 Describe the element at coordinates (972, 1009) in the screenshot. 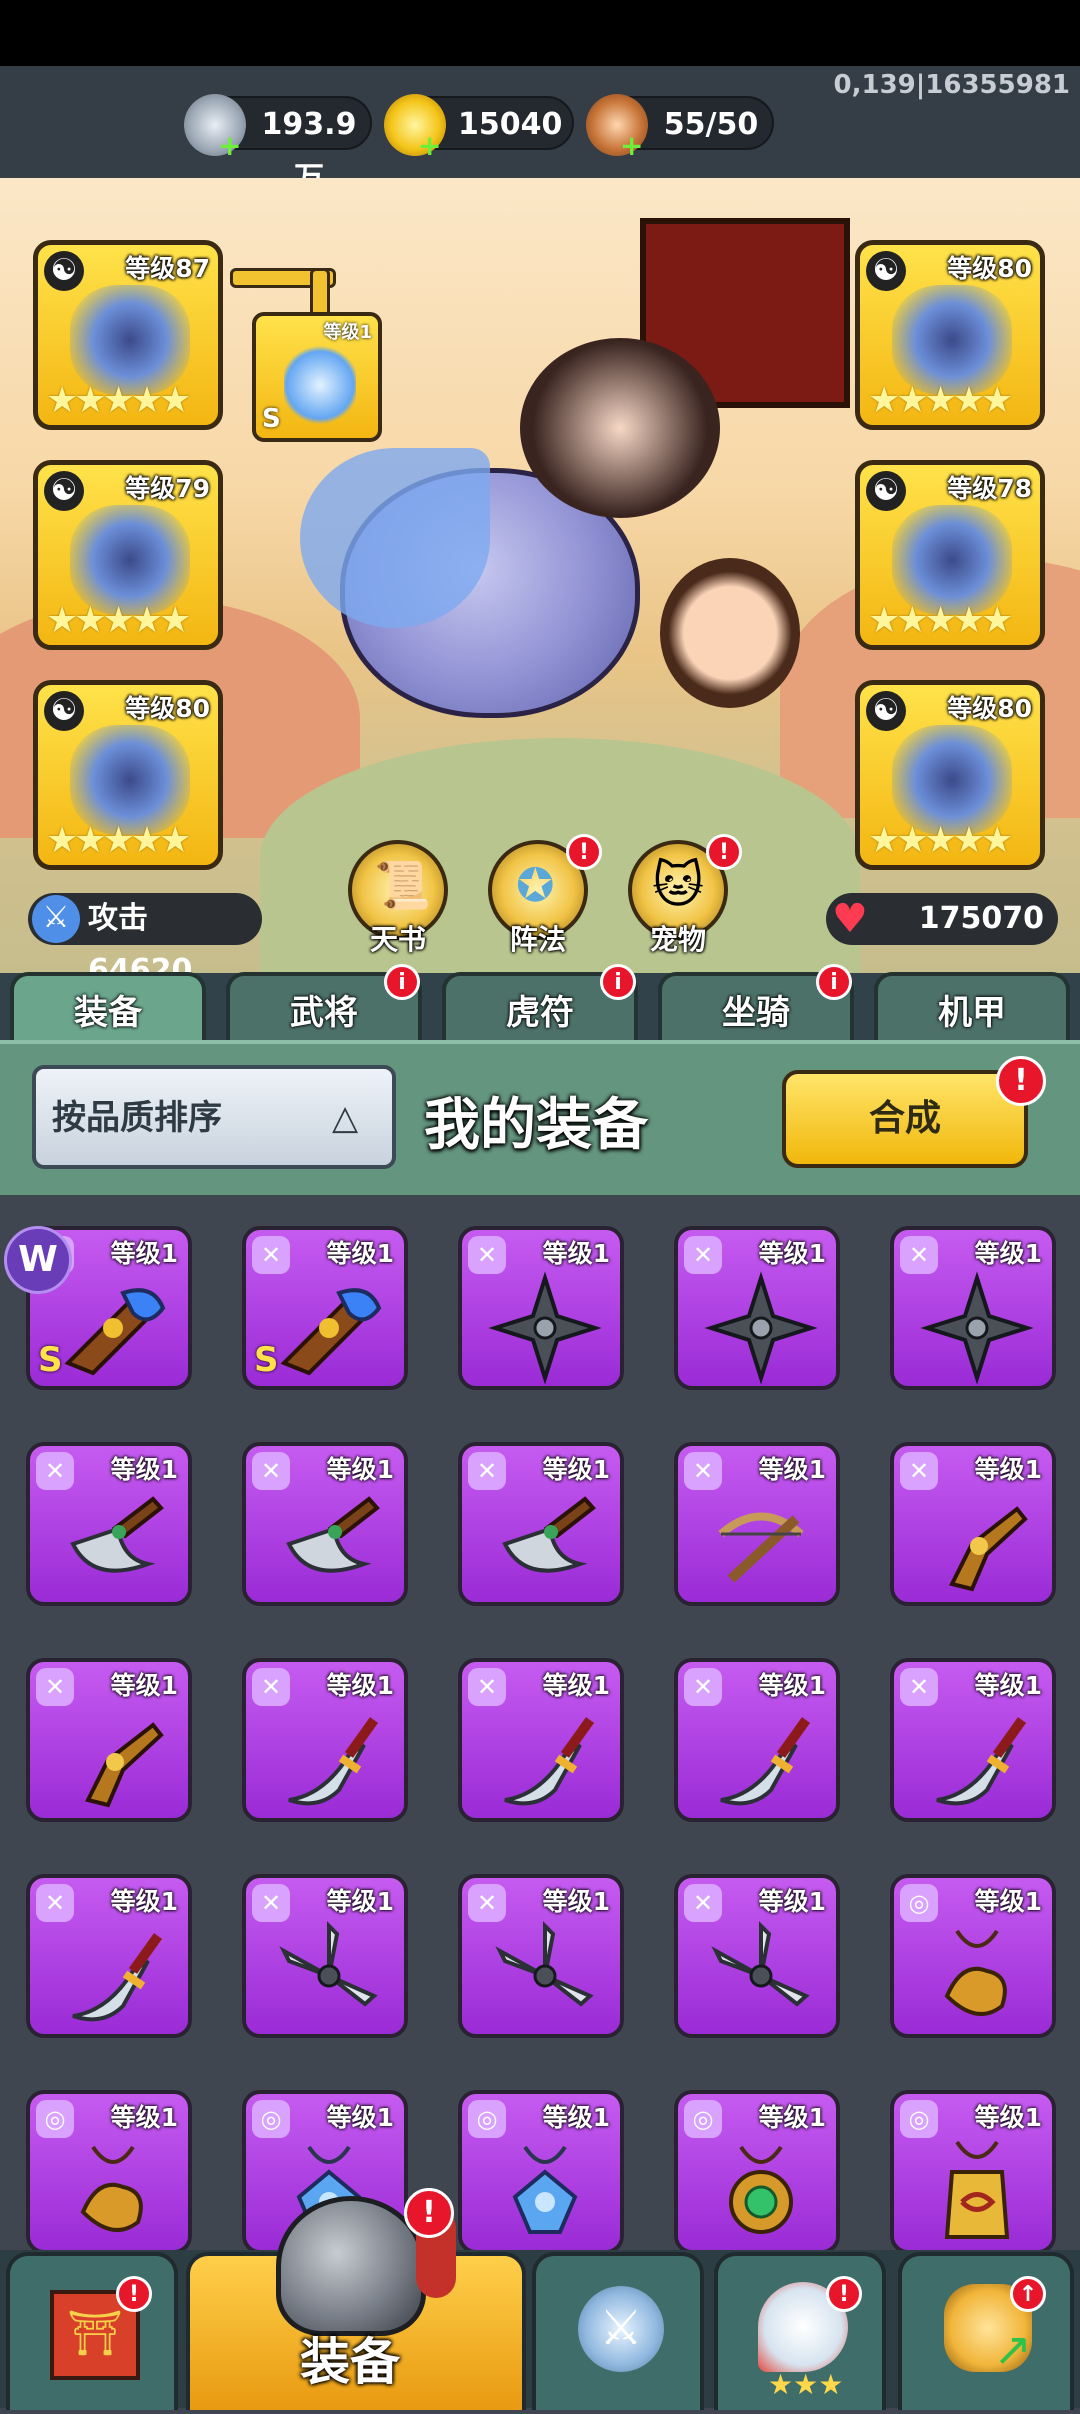

I see `tab-mecha: 机甲` at that location.